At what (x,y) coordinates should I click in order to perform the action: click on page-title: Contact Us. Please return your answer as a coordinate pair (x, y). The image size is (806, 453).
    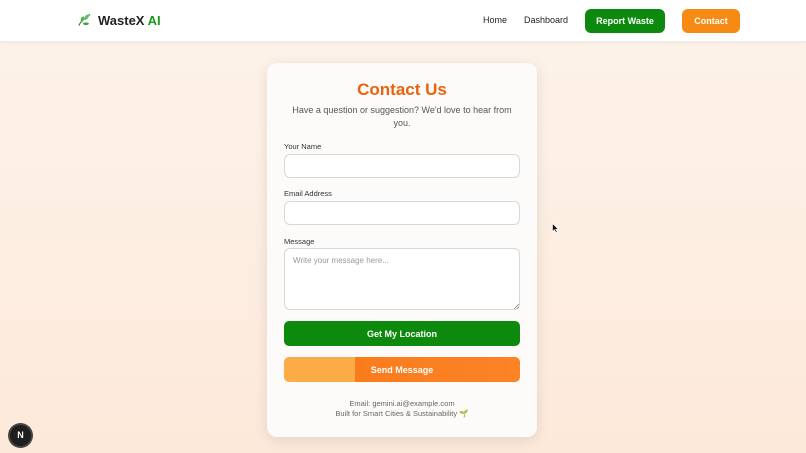
    Looking at the image, I should click on (402, 89).